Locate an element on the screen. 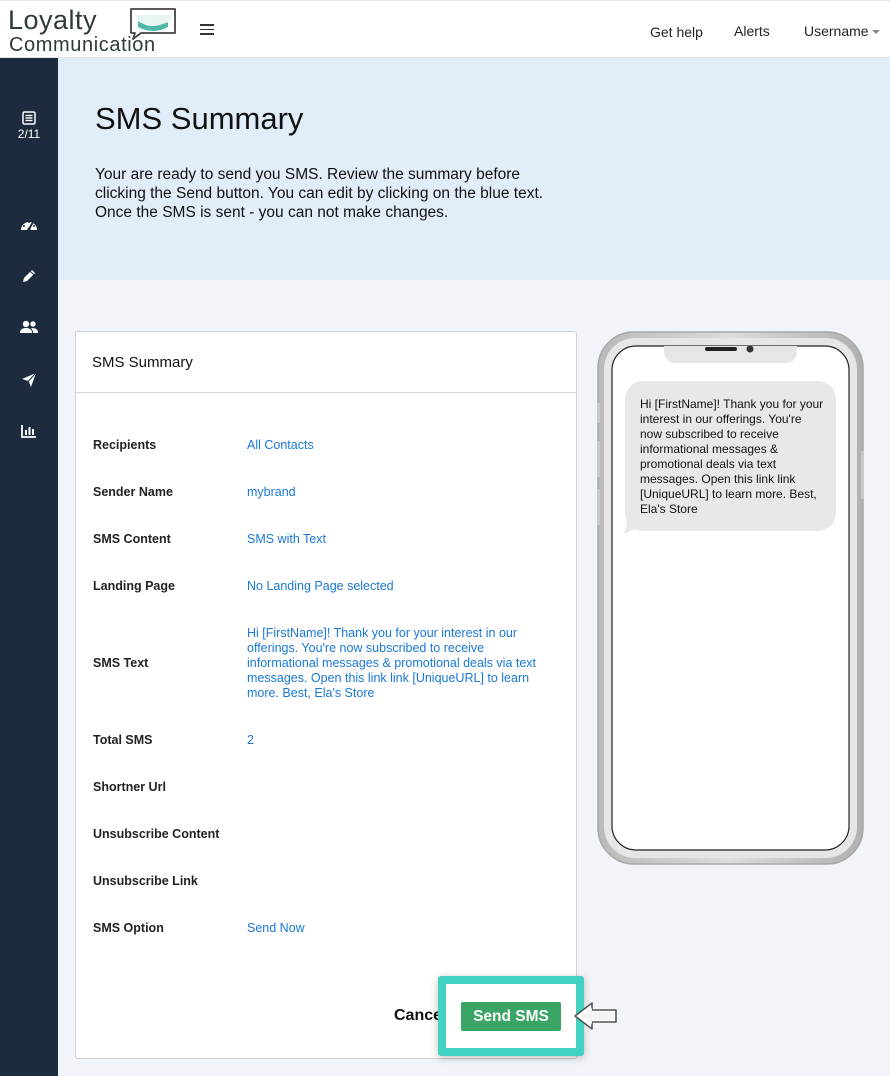 This screenshot has width=890, height=1076. bar-chart-icon is located at coordinates (28, 431).